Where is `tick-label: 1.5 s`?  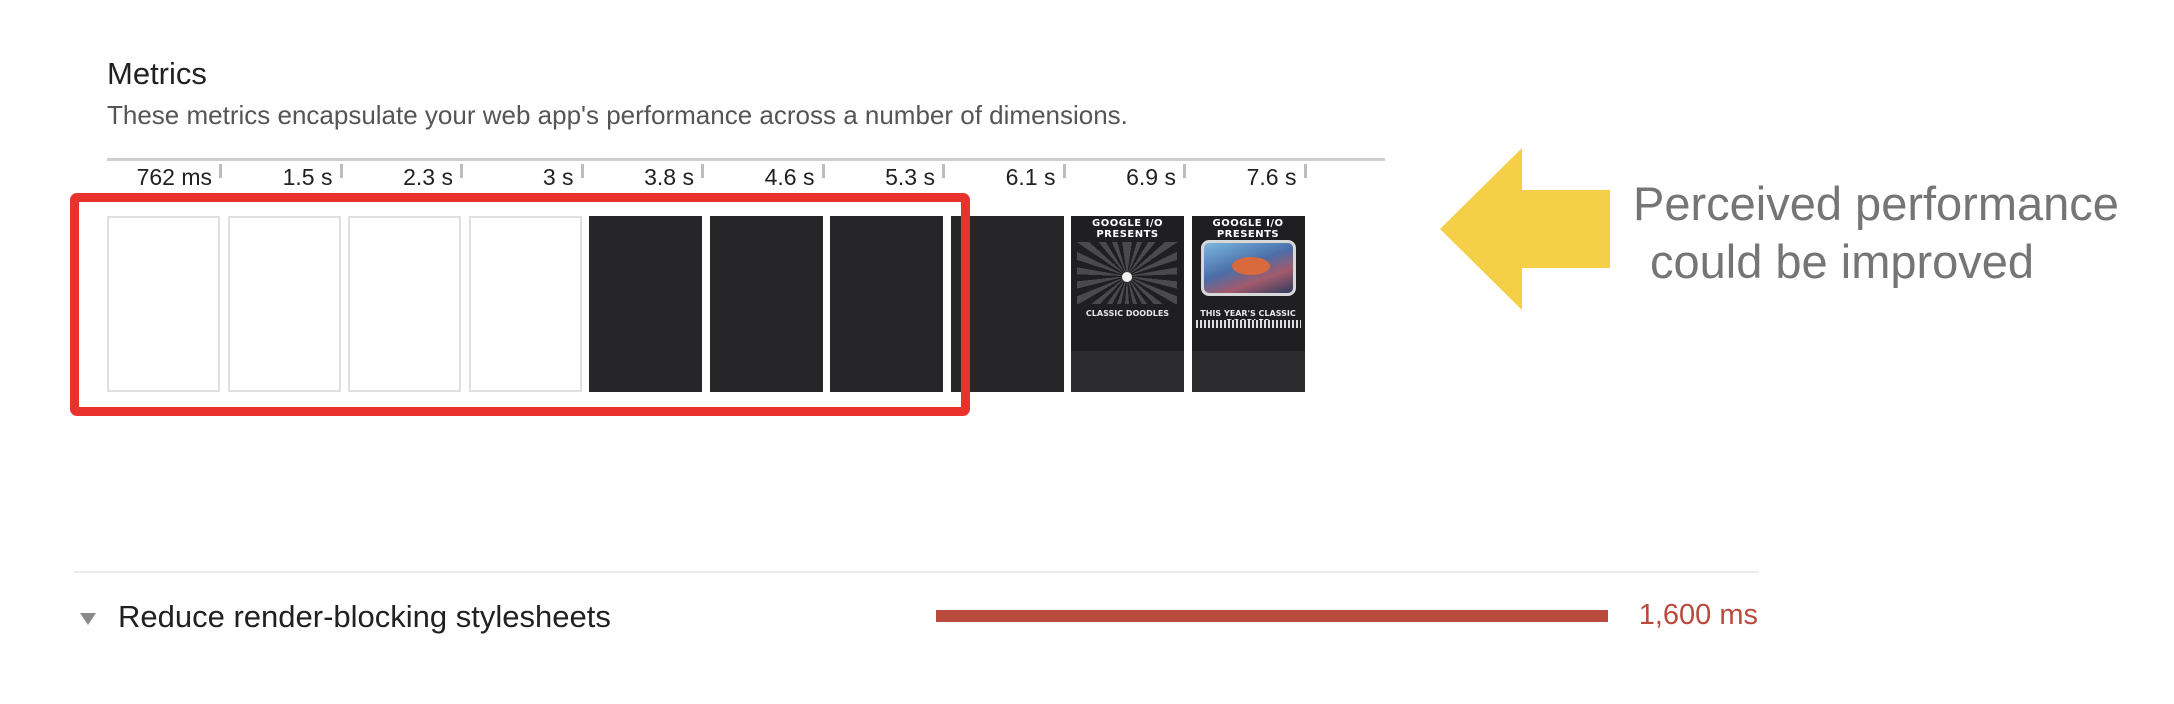 tick-label: 1.5 s is located at coordinates (307, 177).